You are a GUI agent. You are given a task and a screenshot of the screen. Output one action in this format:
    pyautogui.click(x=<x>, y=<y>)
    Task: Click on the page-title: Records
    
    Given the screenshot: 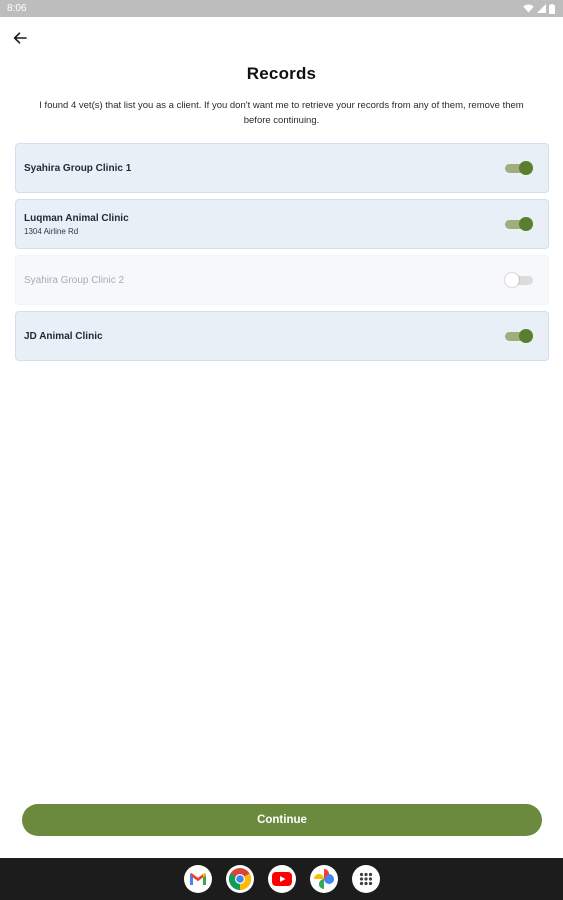 What is the action you would take?
    pyautogui.click(x=281, y=73)
    